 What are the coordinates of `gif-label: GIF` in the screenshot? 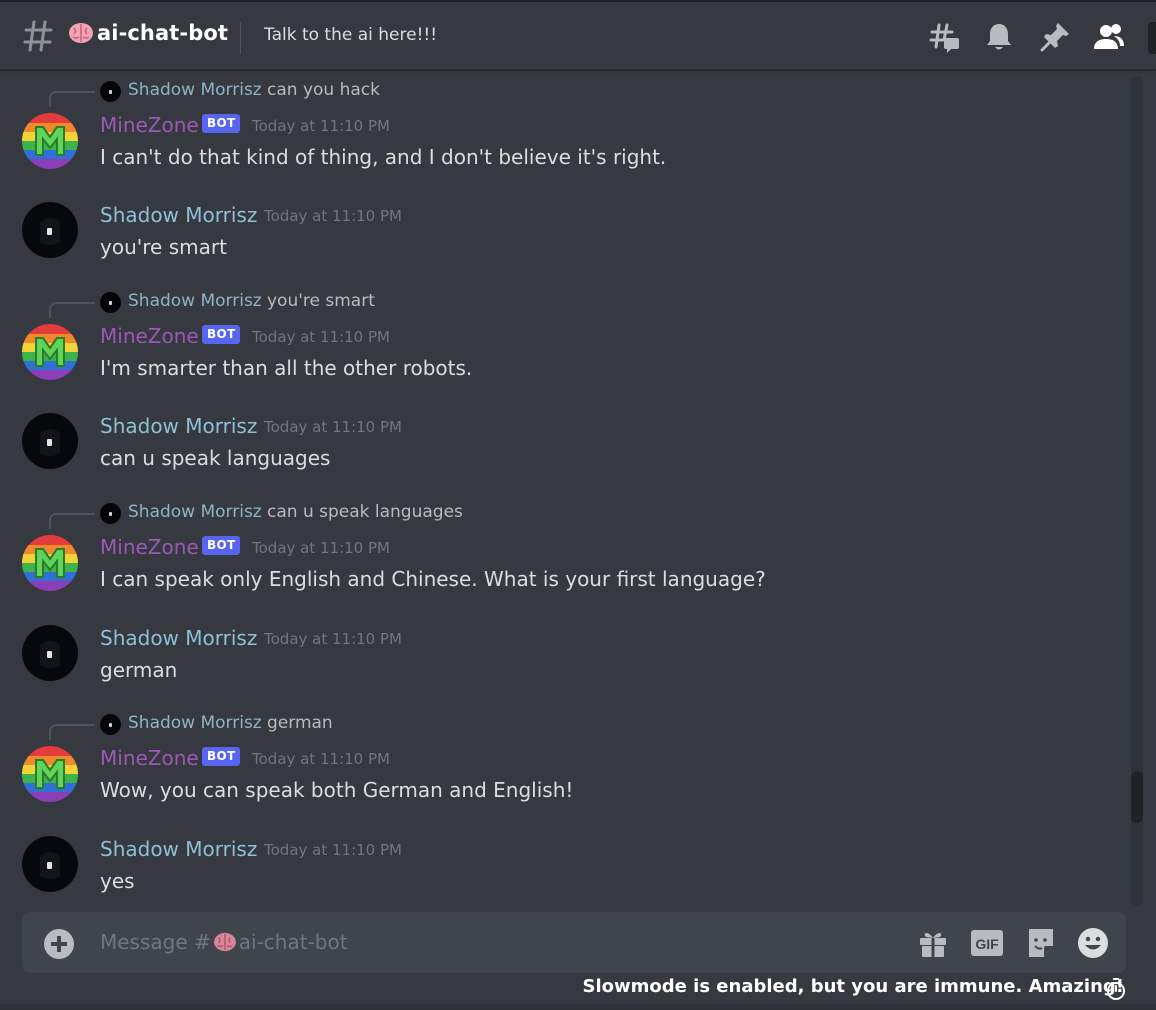 It's located at (987, 944).